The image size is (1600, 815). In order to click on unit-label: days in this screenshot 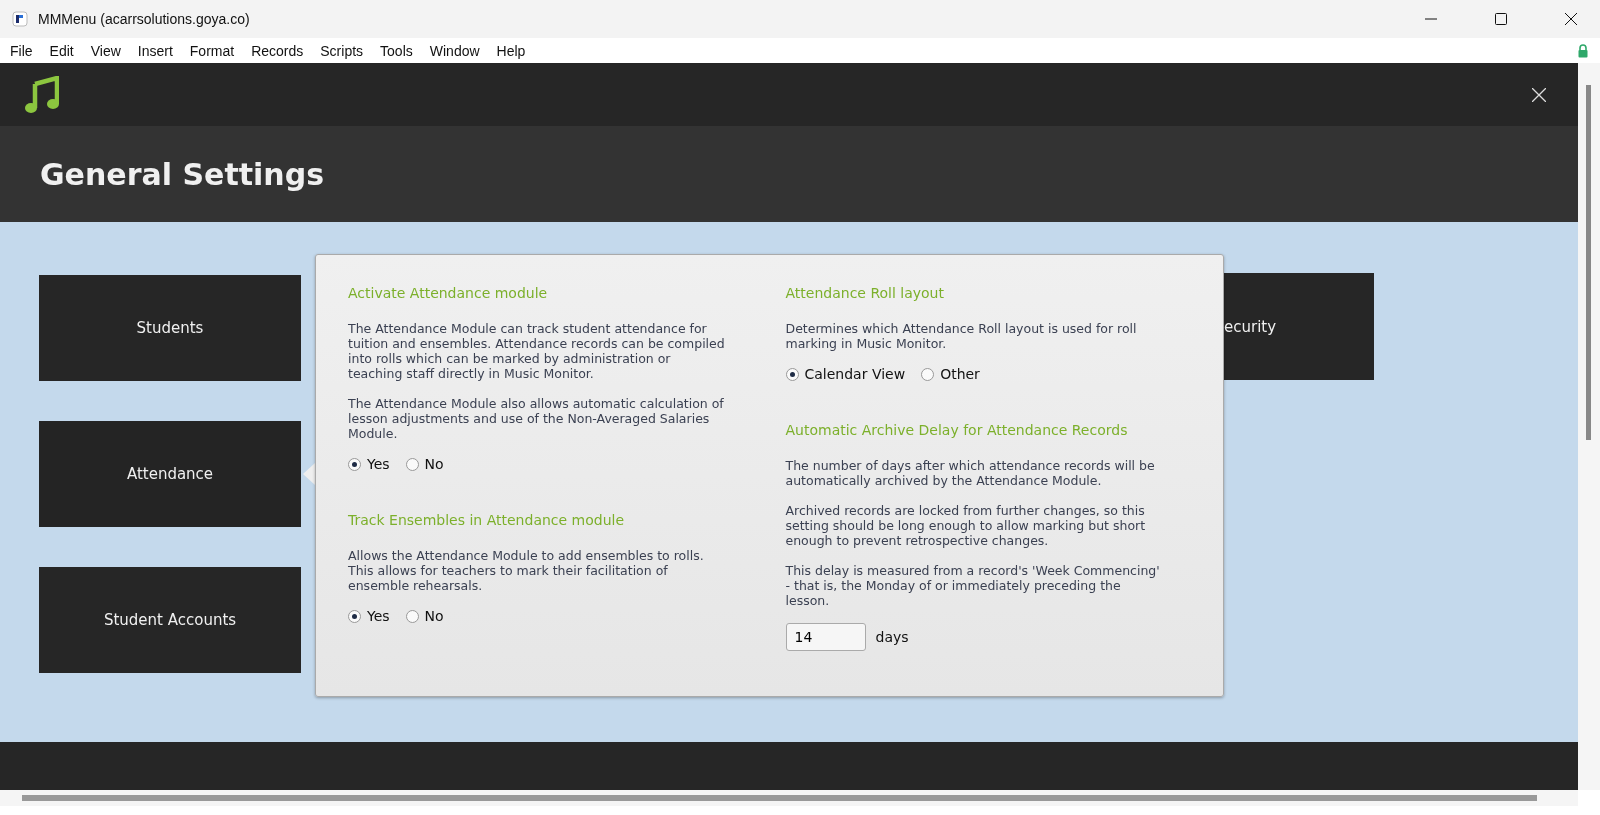, I will do `click(892, 637)`.